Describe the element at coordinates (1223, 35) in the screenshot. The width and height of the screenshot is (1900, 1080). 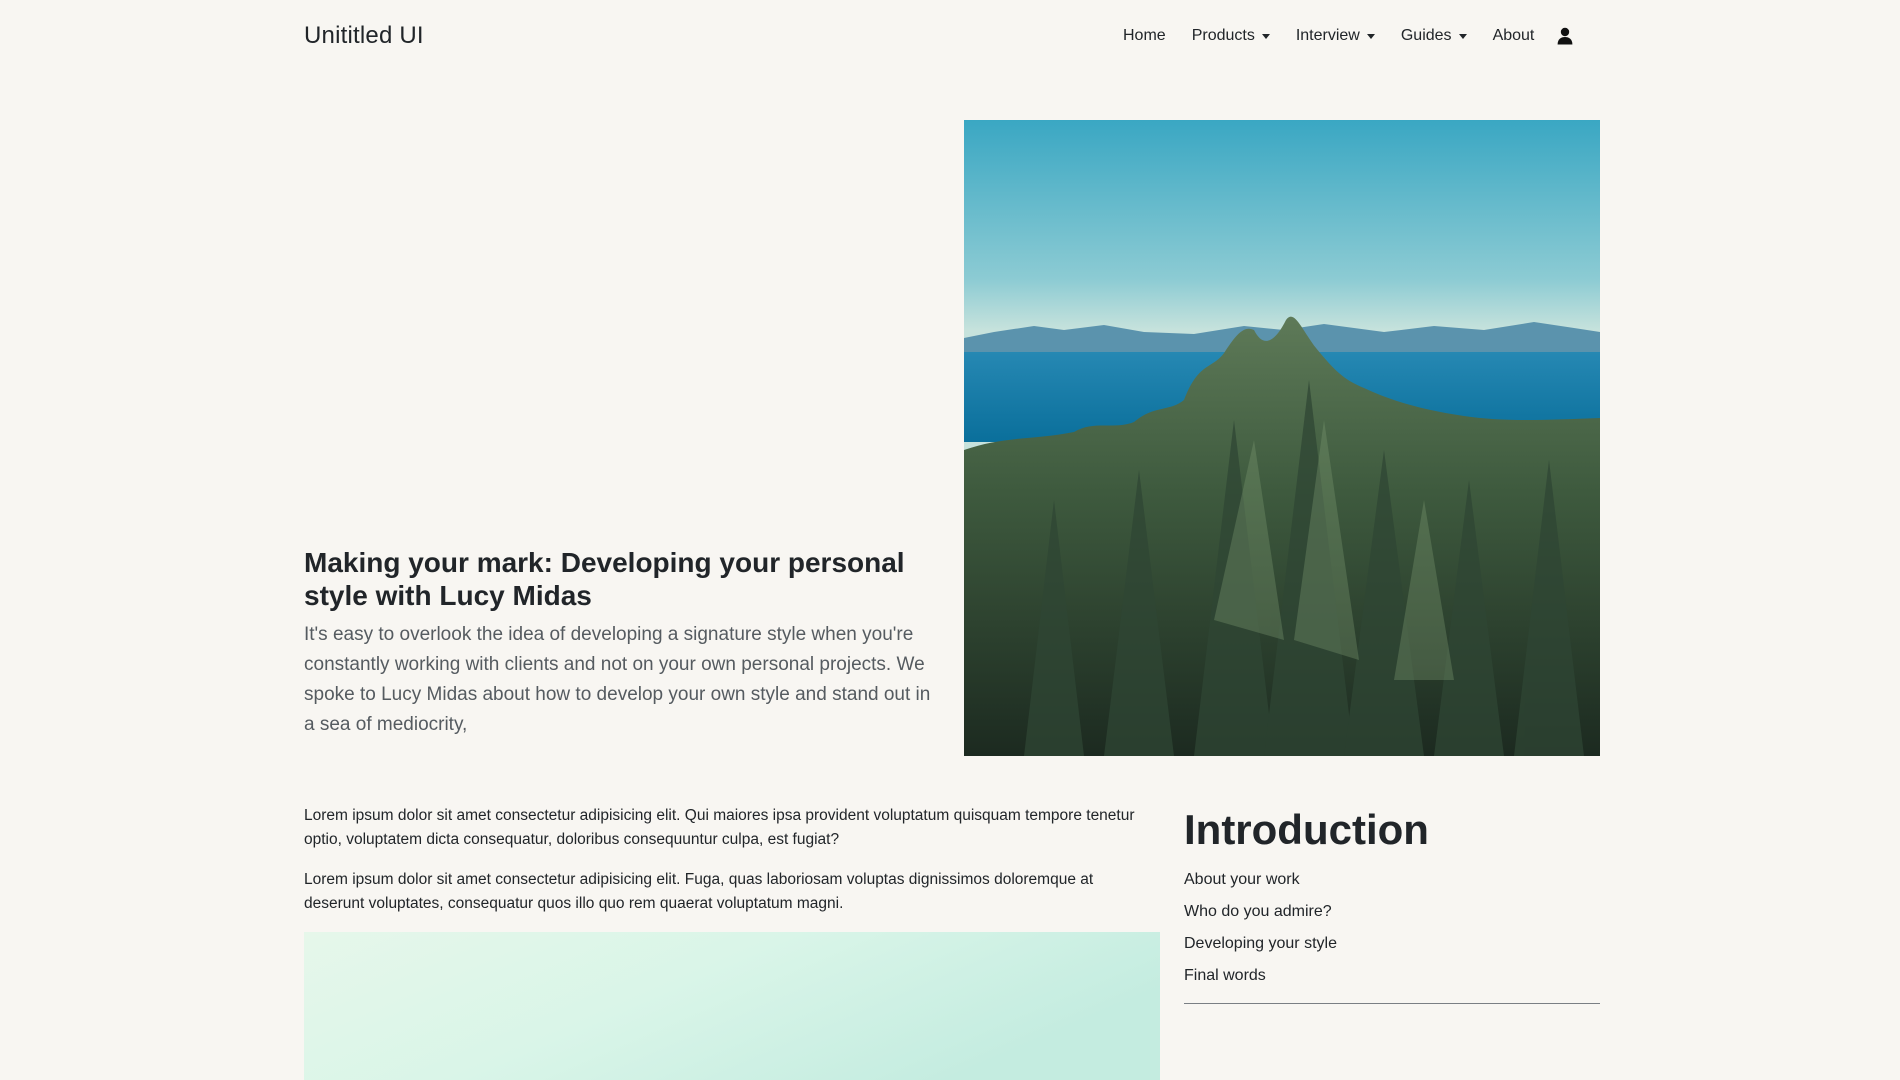
I see `nav-item-label: Products` at that location.